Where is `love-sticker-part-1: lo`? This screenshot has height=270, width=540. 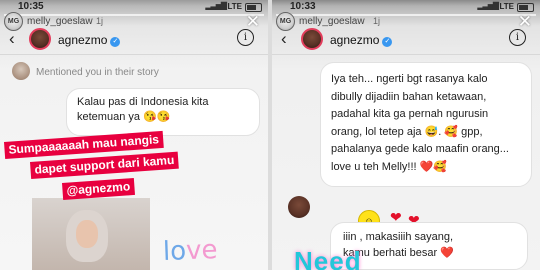
love-sticker-part-1: lo is located at coordinates (174, 251).